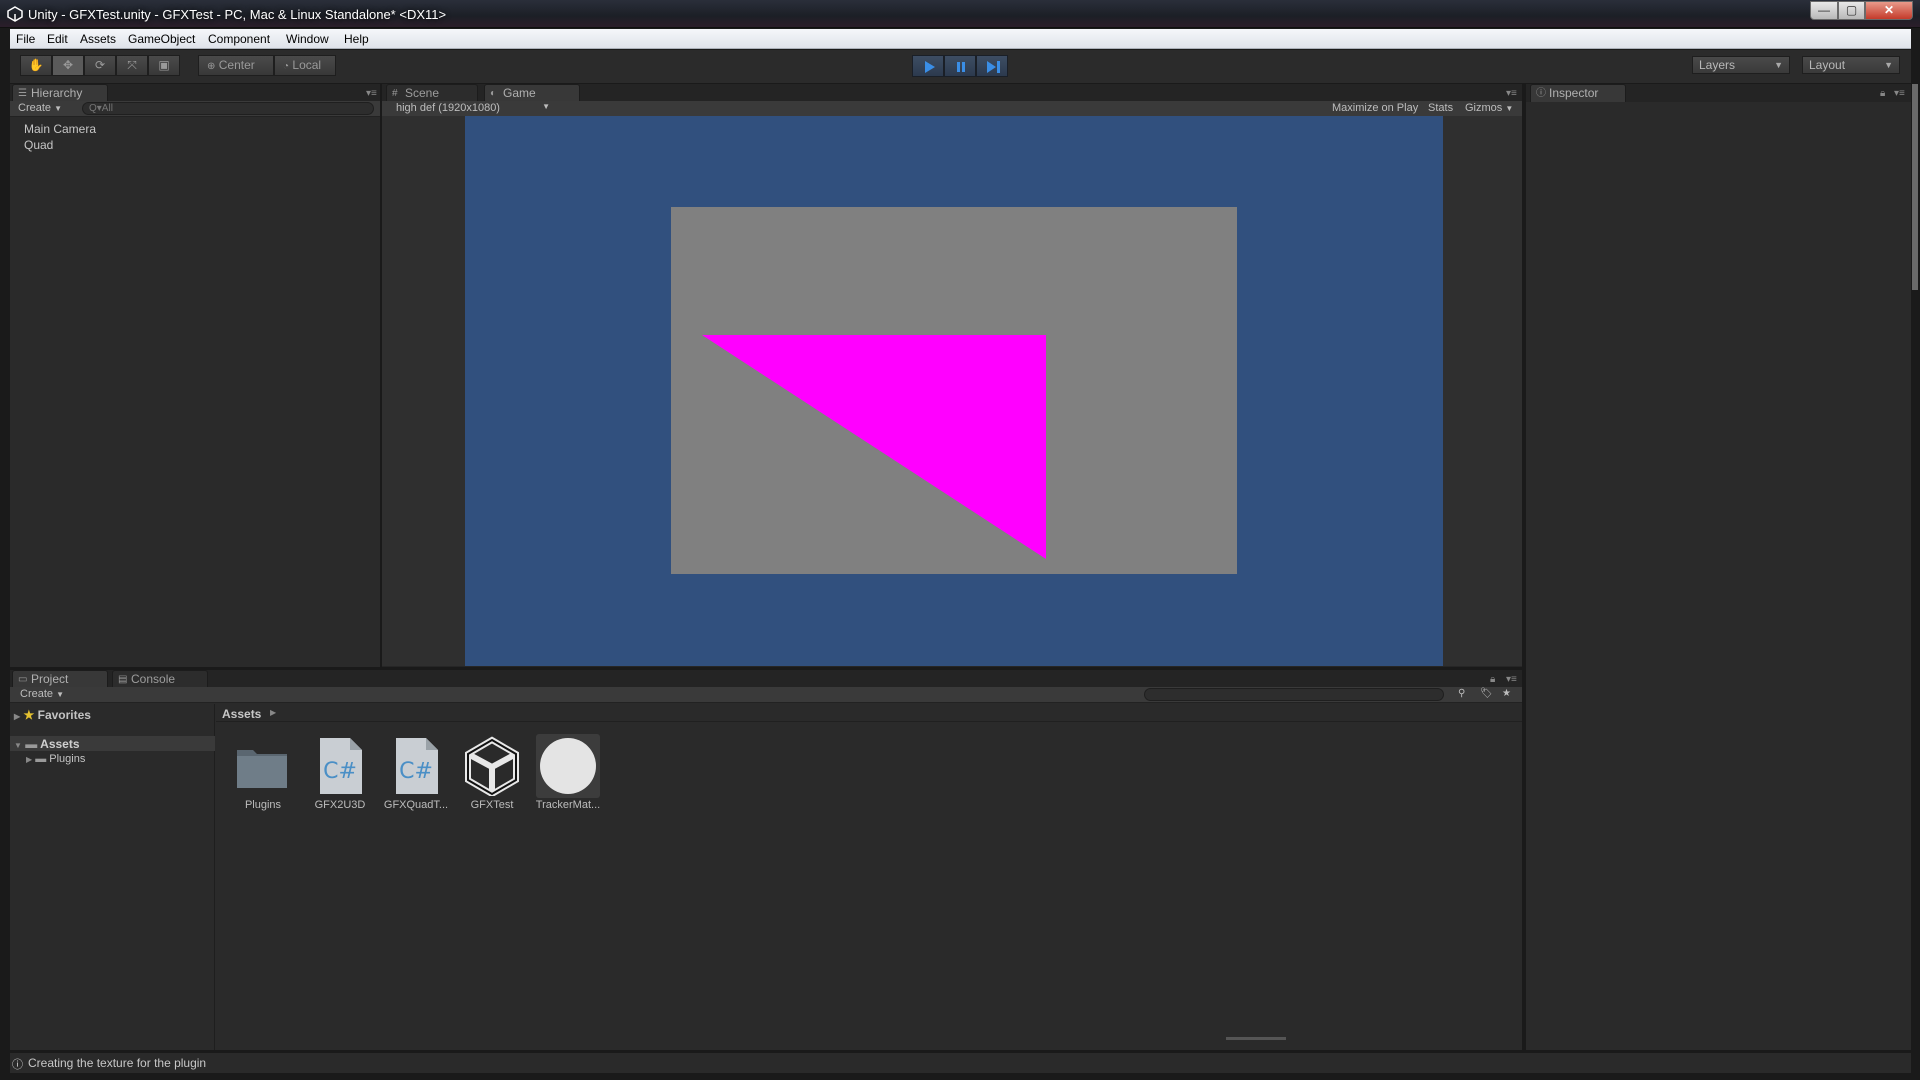 The height and width of the screenshot is (1080, 1920). Describe the element at coordinates (1824, 10) in the screenshot. I see `minimize-button: —` at that location.